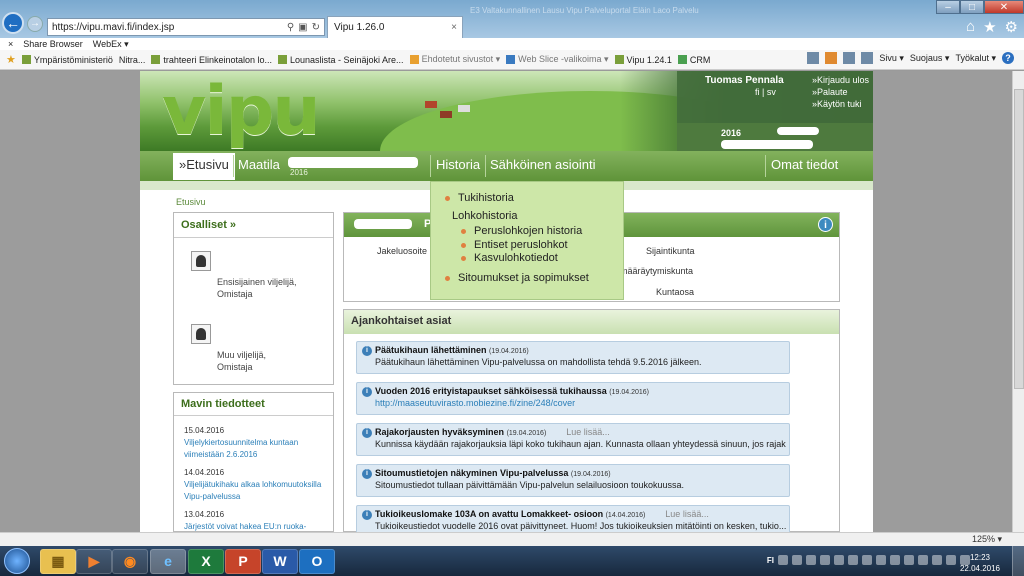 The height and width of the screenshot is (576, 1024). I want to click on address-text: https://vipu.mavi.fi/index.jsp, so click(113, 27).